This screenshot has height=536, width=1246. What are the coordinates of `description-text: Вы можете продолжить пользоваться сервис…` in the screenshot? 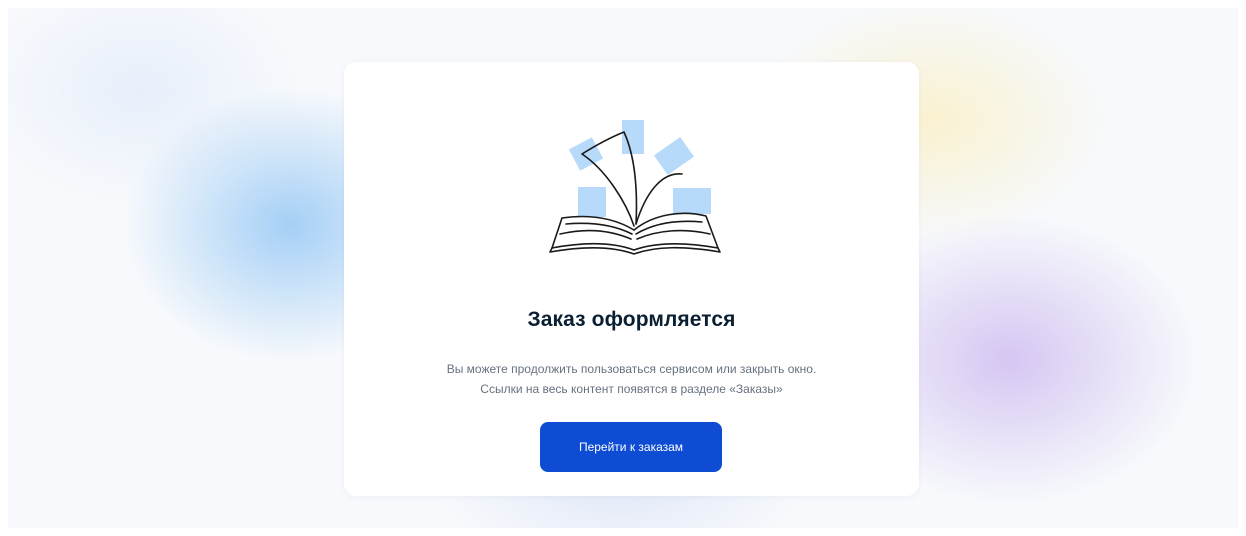 It's located at (631, 379).